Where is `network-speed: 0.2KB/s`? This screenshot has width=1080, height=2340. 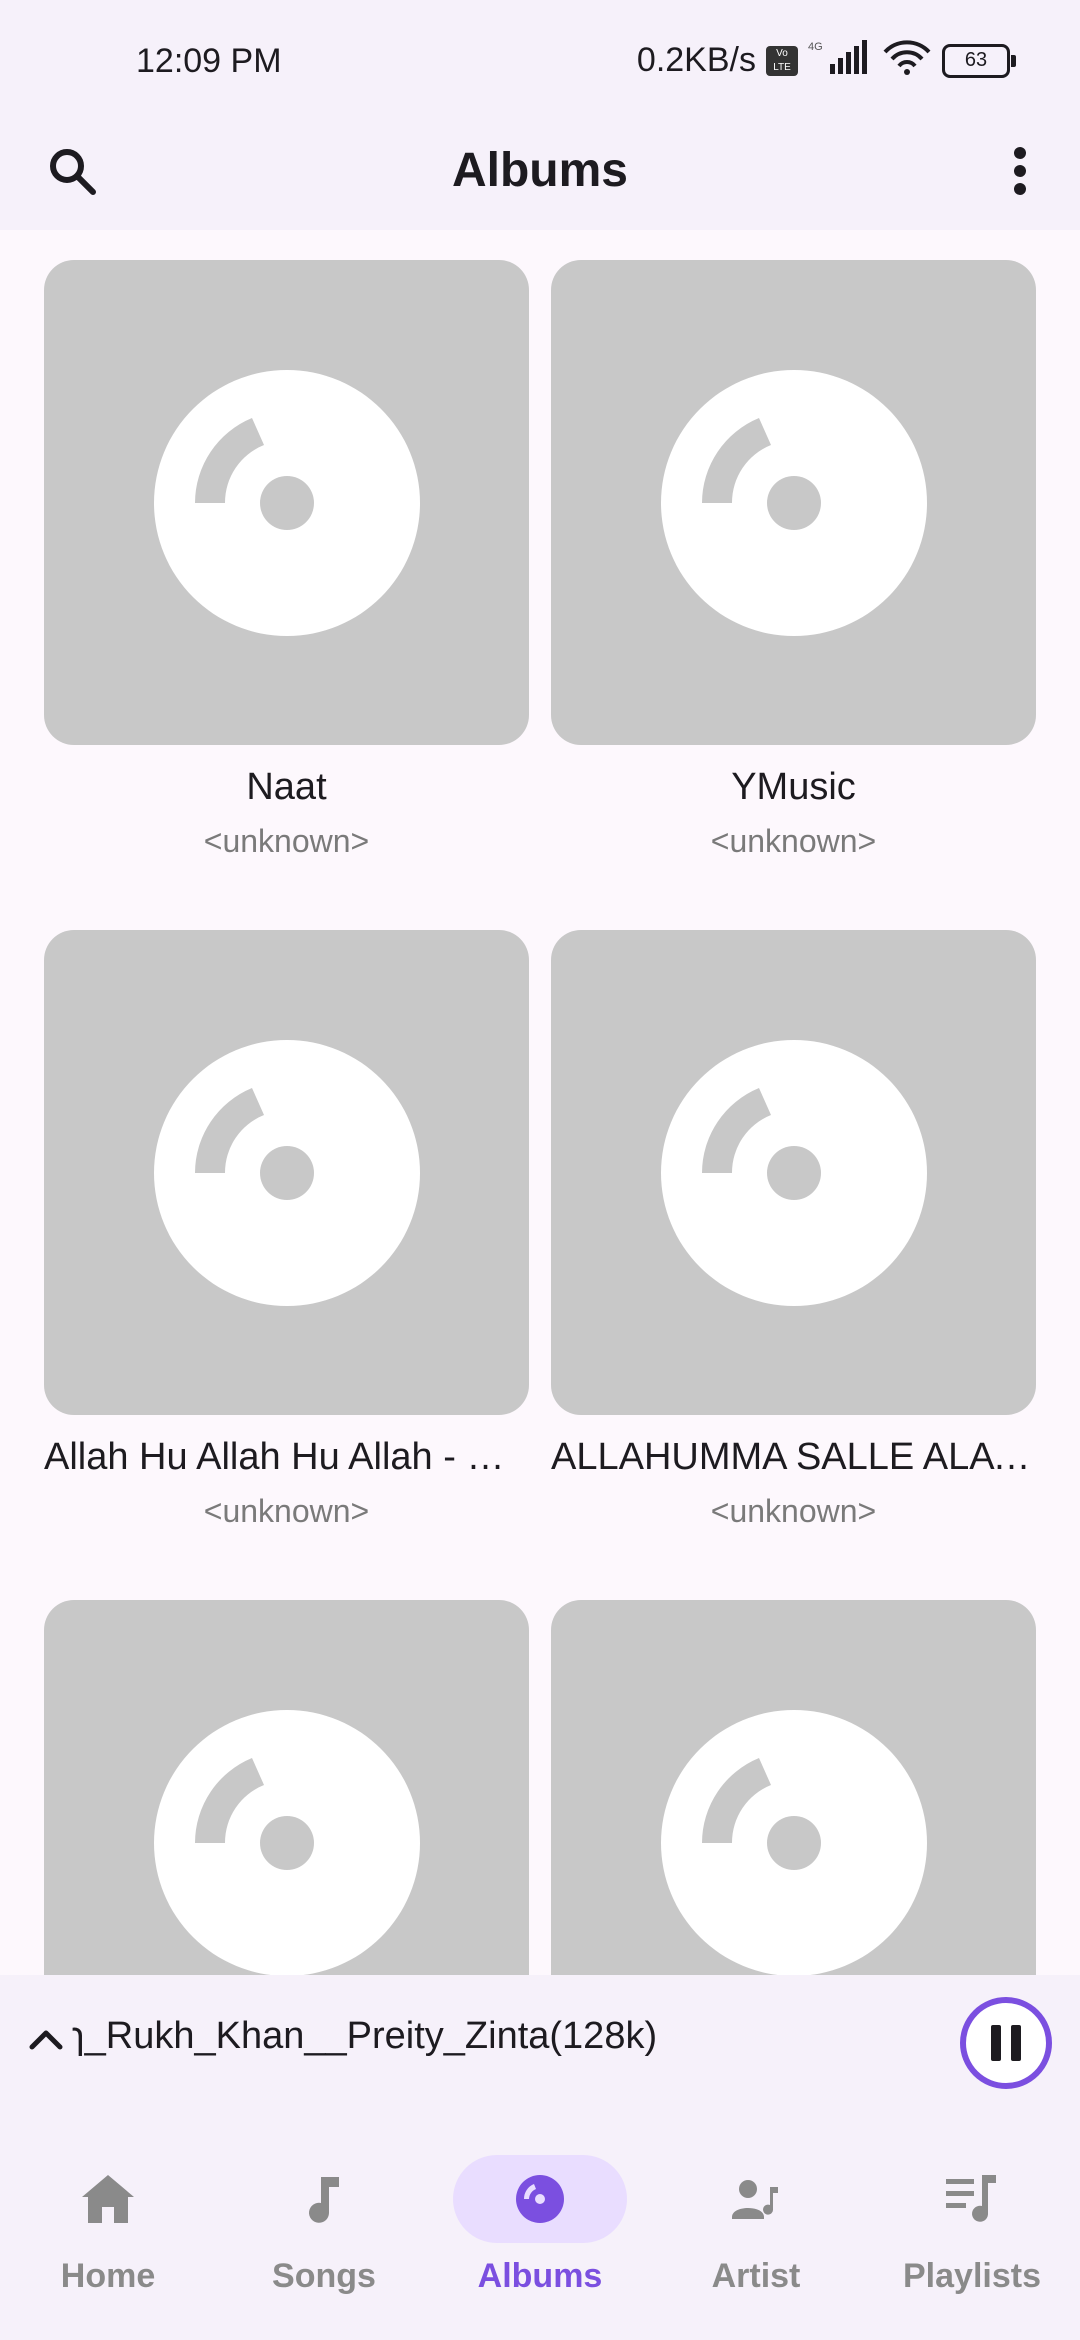
network-speed: 0.2KB/s is located at coordinates (696, 60).